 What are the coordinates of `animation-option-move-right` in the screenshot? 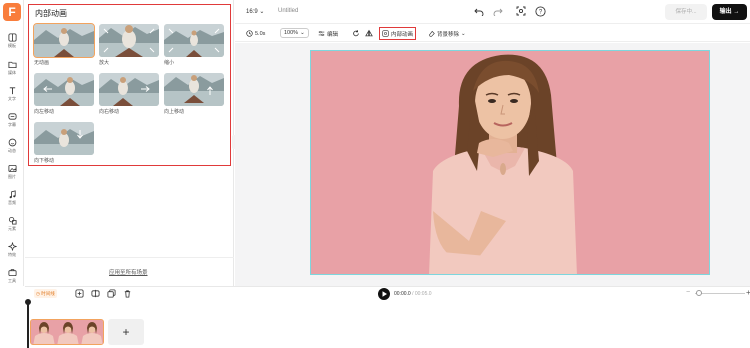 It's located at (129, 89).